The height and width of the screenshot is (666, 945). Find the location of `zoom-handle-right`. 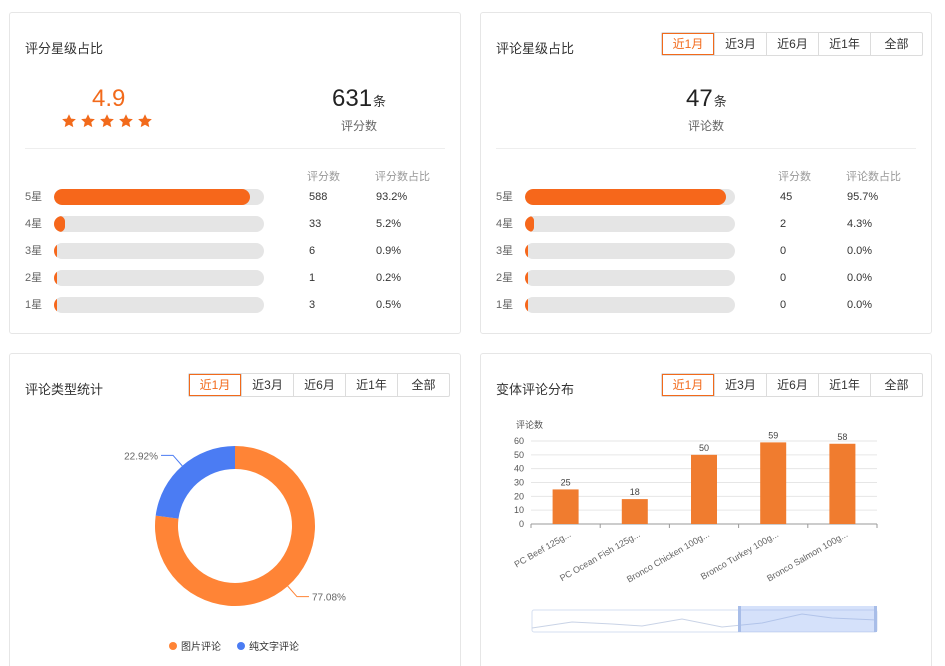

zoom-handle-right is located at coordinates (875, 619).